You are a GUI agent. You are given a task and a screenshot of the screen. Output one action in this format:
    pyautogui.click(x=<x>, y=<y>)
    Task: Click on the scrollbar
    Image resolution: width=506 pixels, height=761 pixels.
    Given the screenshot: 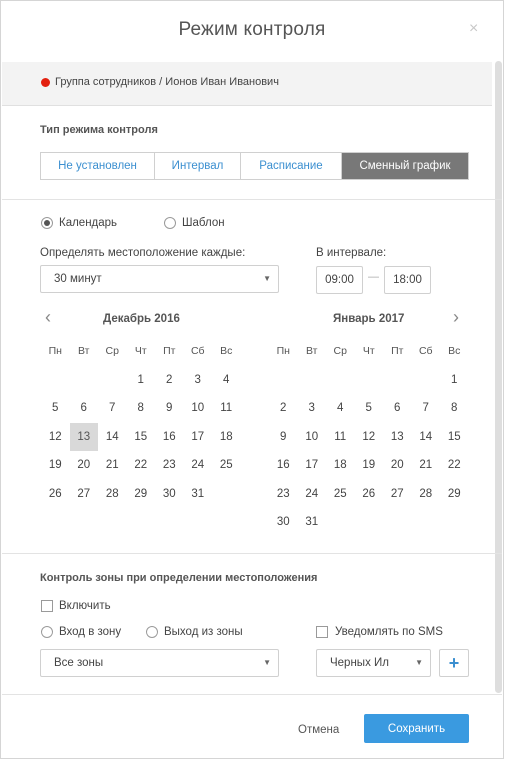 What is the action you would take?
    pyautogui.click(x=498, y=377)
    